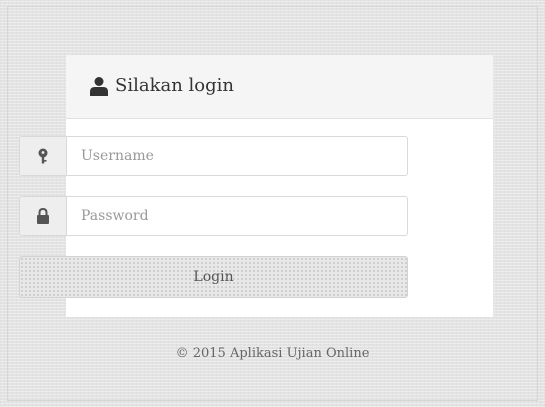  I want to click on password-addon, so click(43, 216).